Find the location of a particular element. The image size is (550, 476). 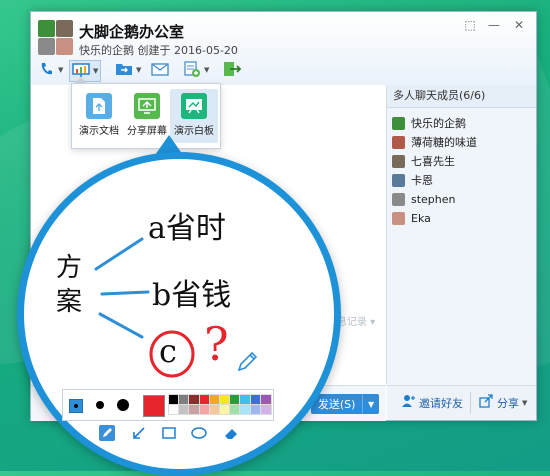

eraser-icon is located at coordinates (231, 434).